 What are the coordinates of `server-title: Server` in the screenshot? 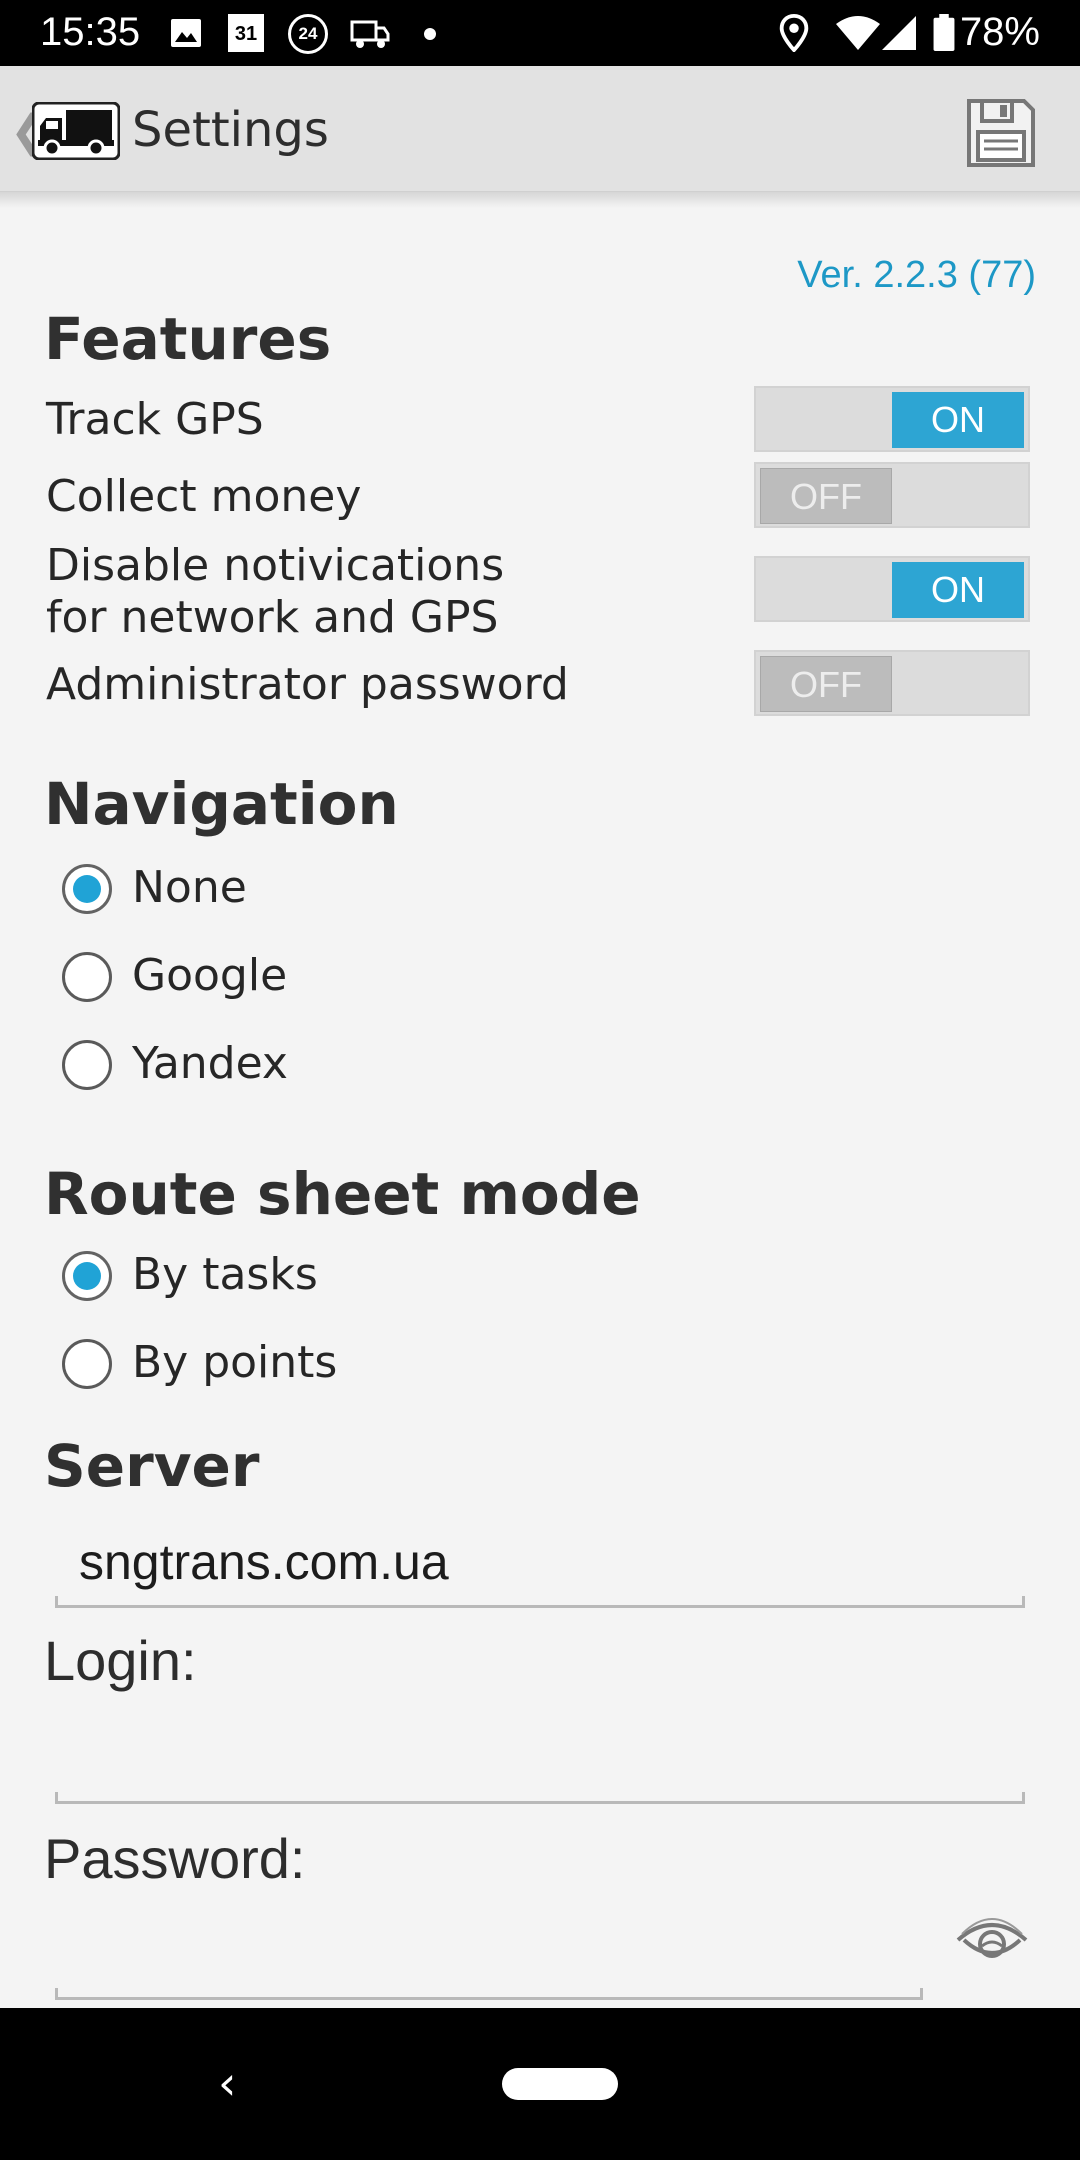 It's located at (152, 1466).